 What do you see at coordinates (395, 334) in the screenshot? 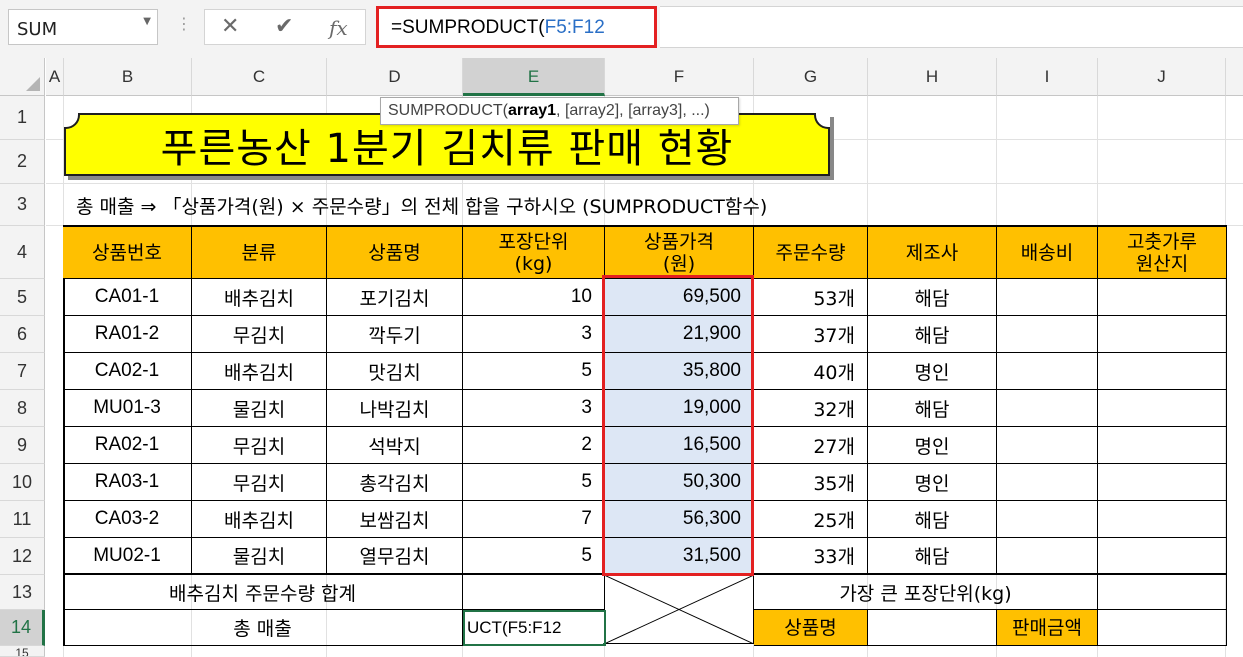
I see `cell-name-row-6: 깍두기` at bounding box center [395, 334].